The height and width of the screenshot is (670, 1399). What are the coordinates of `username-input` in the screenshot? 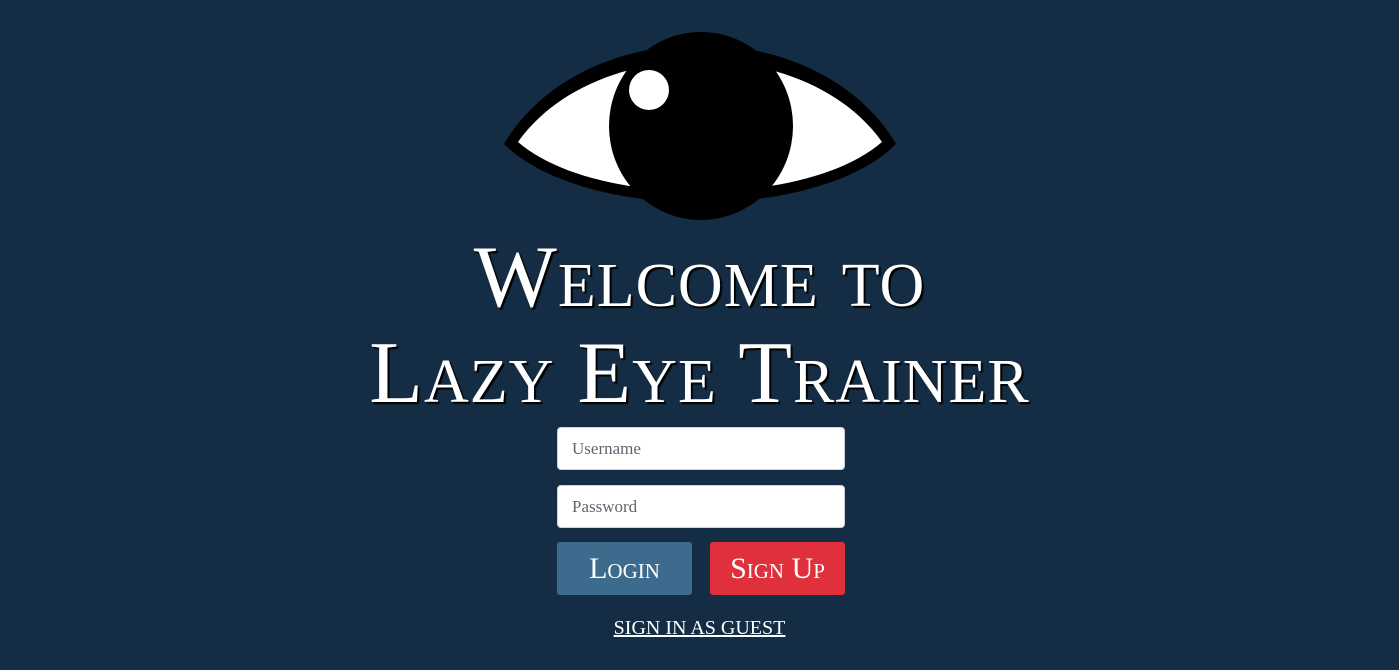 It's located at (701, 448).